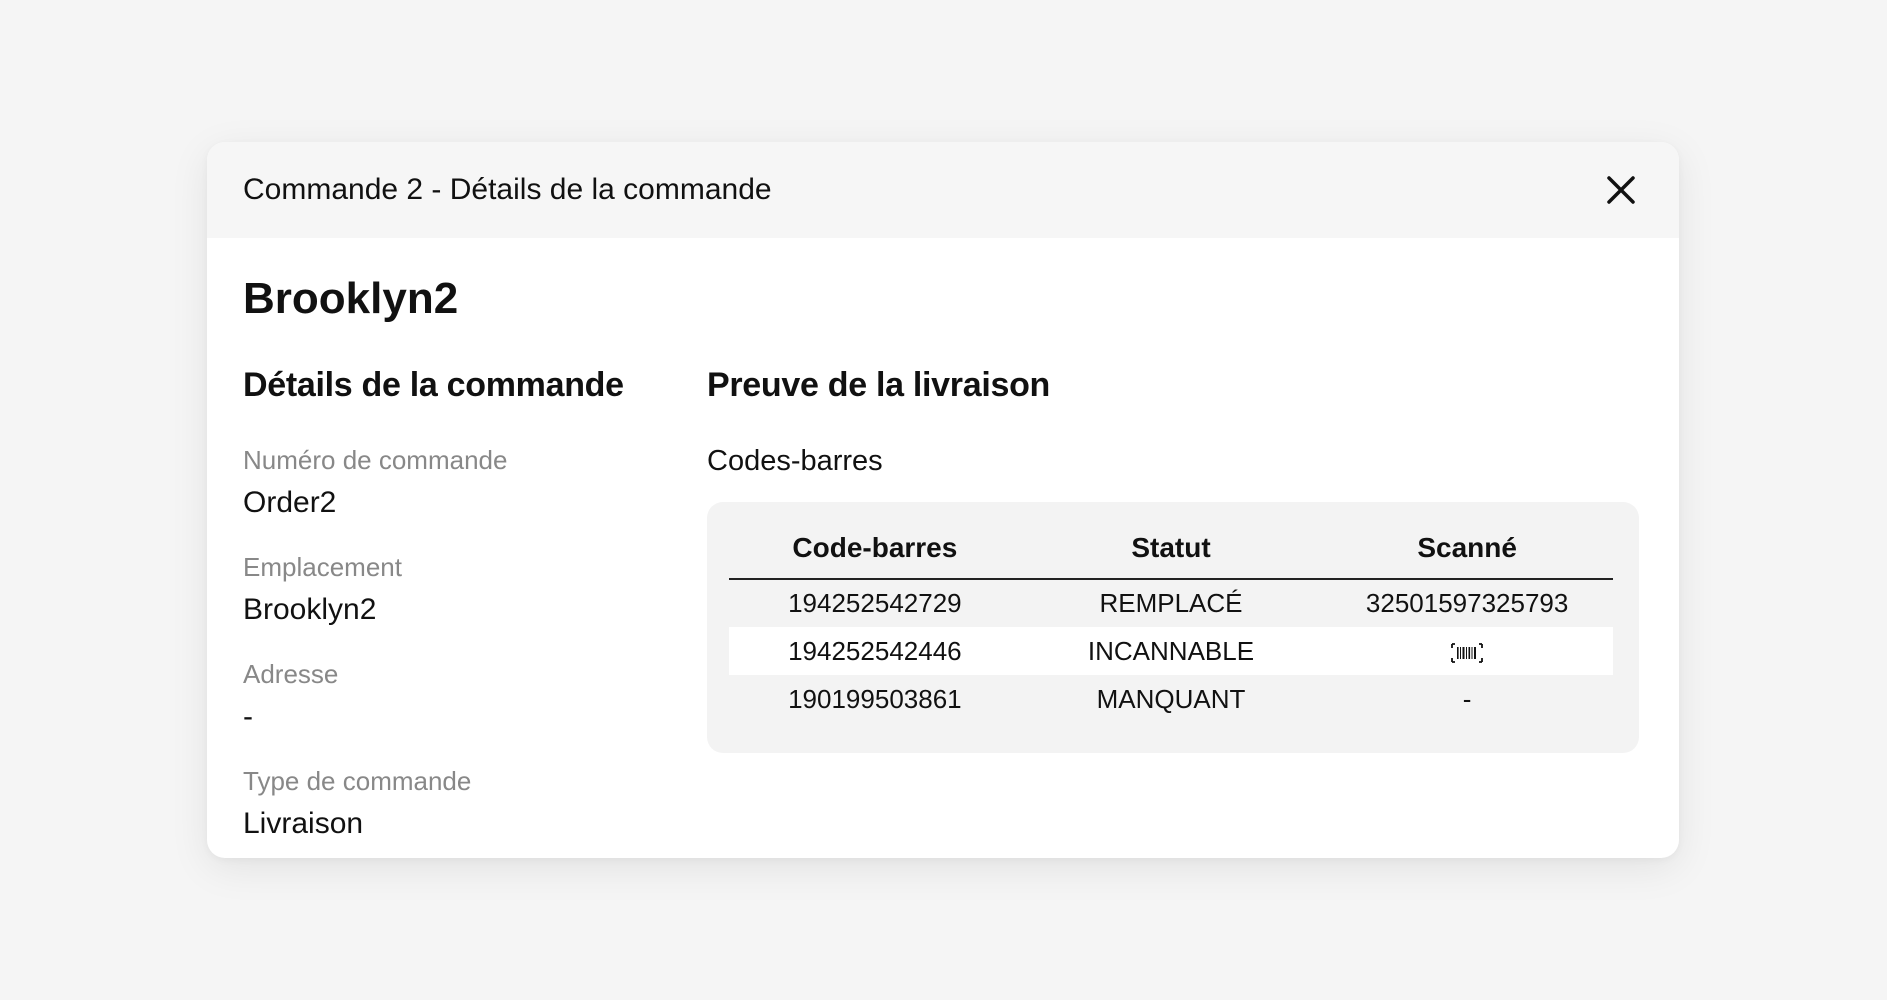 This screenshot has height=1000, width=1887. I want to click on order-number-value: Order2, so click(290, 502).